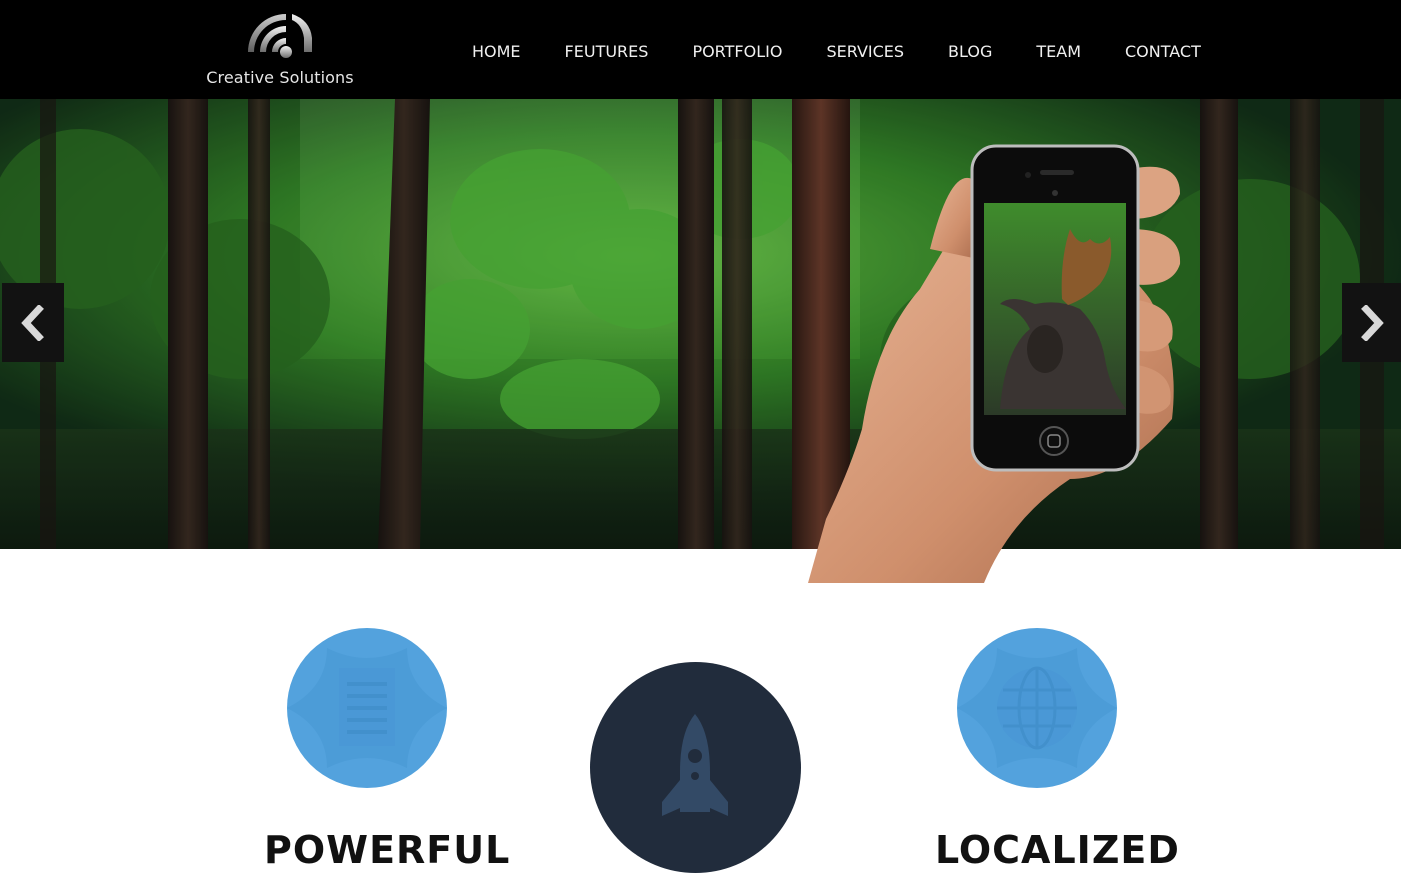 The height and width of the screenshot is (885, 1401). I want to click on wifi-signal-icon, so click(280, 36).